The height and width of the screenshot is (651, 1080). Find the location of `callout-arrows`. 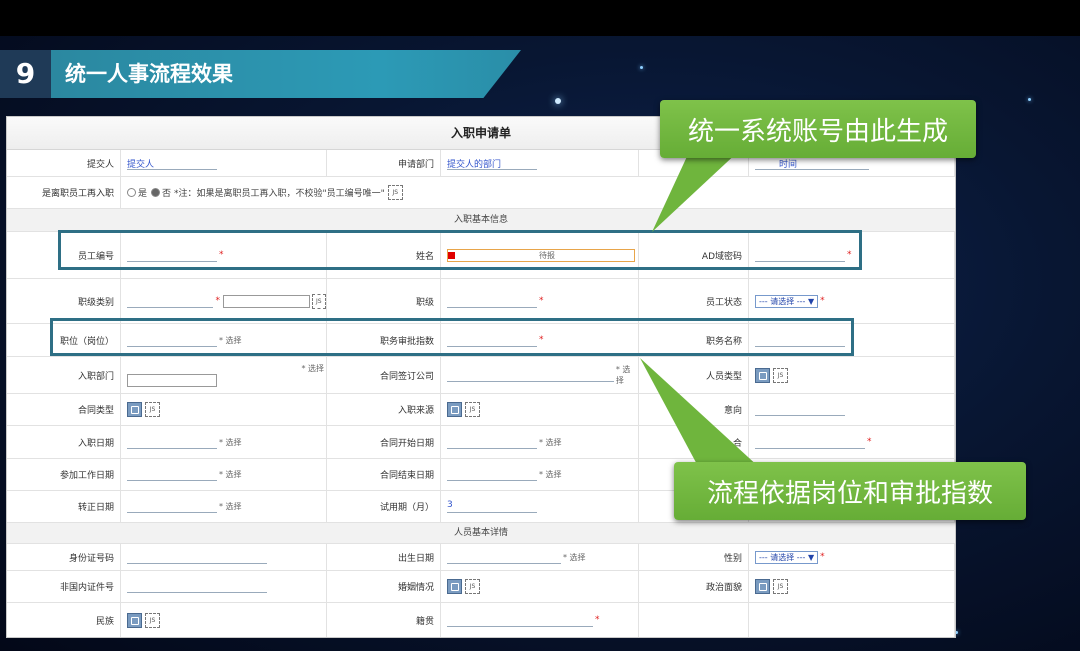

callout-arrows is located at coordinates (700, 310).